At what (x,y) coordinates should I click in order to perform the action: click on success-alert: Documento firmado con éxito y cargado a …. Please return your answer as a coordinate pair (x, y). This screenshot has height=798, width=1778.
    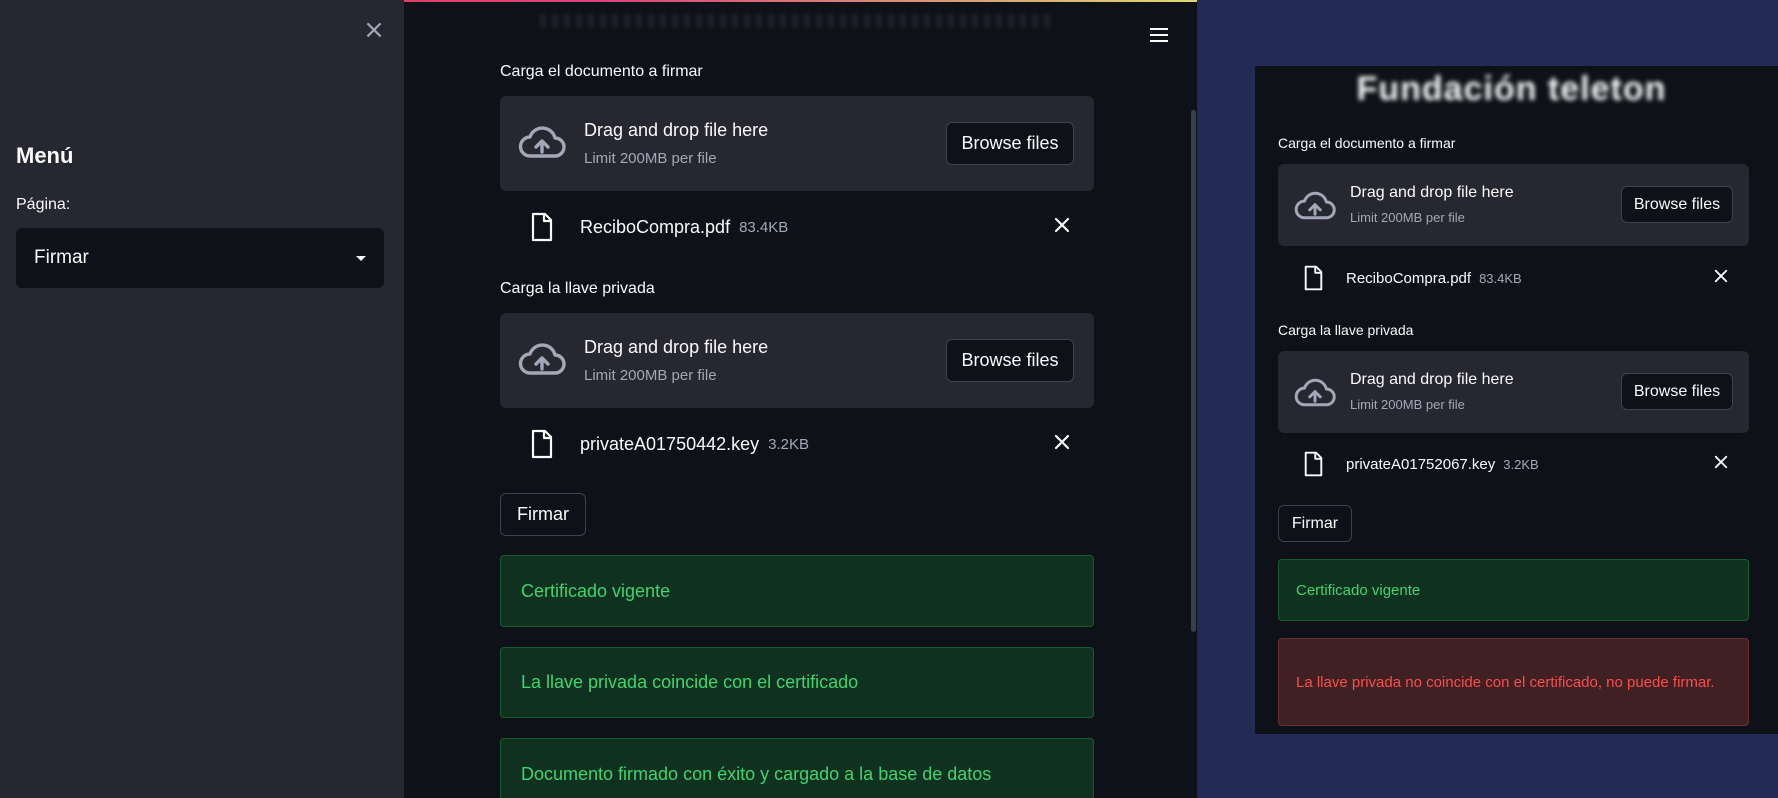
    Looking at the image, I should click on (797, 768).